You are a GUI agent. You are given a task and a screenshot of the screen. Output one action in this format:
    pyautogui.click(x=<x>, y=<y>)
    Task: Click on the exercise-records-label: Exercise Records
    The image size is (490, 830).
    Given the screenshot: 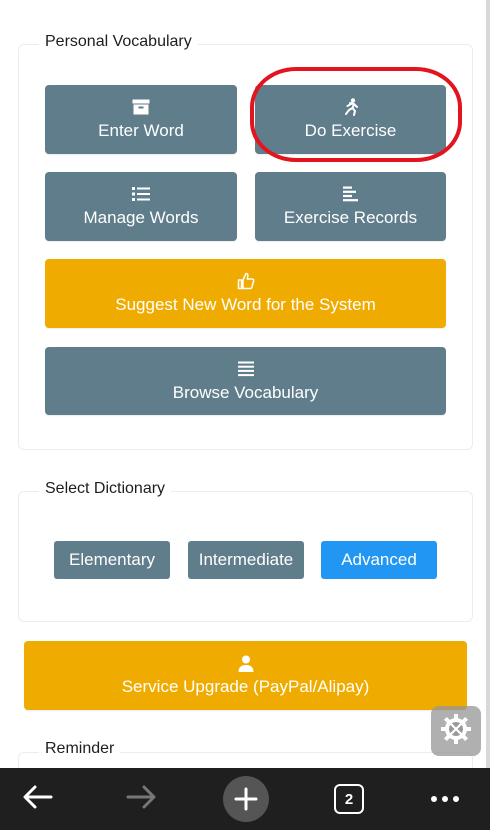 What is the action you would take?
    pyautogui.click(x=350, y=217)
    